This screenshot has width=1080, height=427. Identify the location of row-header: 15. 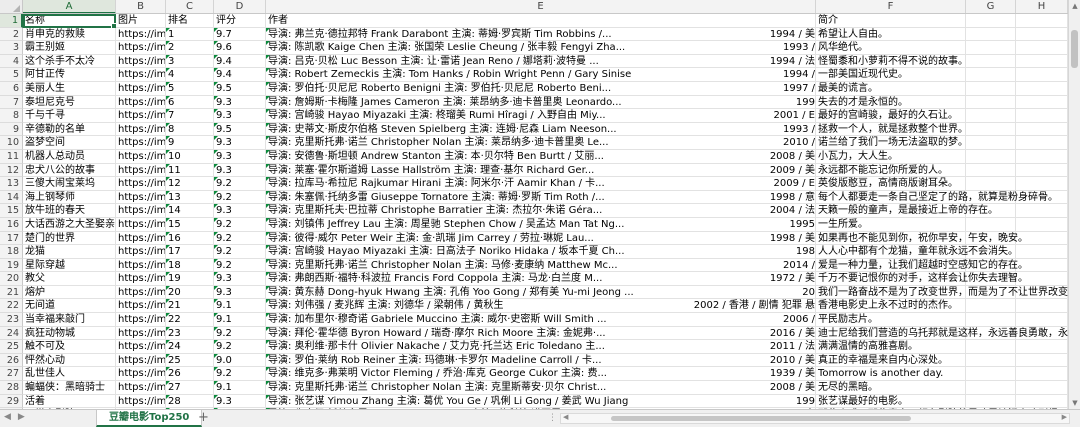
(11, 211).